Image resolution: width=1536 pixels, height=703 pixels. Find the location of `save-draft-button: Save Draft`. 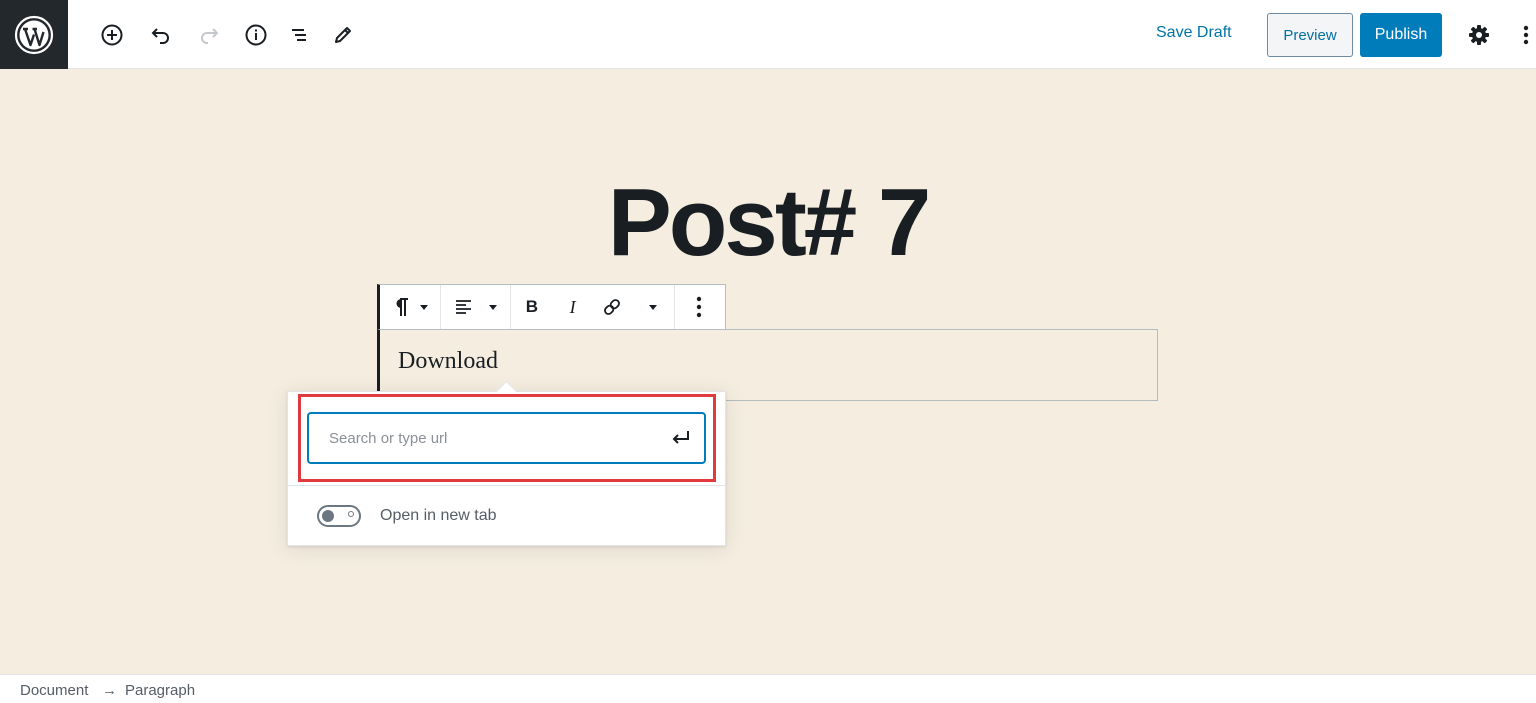

save-draft-button: Save Draft is located at coordinates (1194, 33).